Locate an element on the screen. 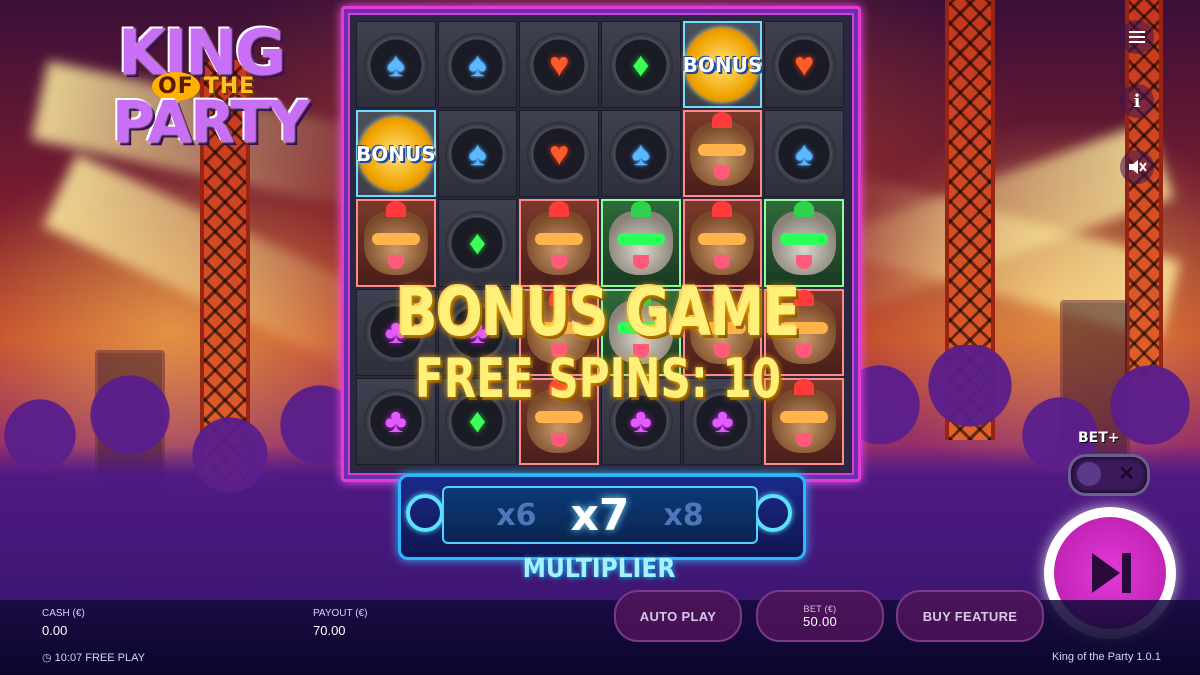 Image resolution: width=1200 pixels, height=675 pixels. multiplier-prev: x6 is located at coordinates (516, 515).